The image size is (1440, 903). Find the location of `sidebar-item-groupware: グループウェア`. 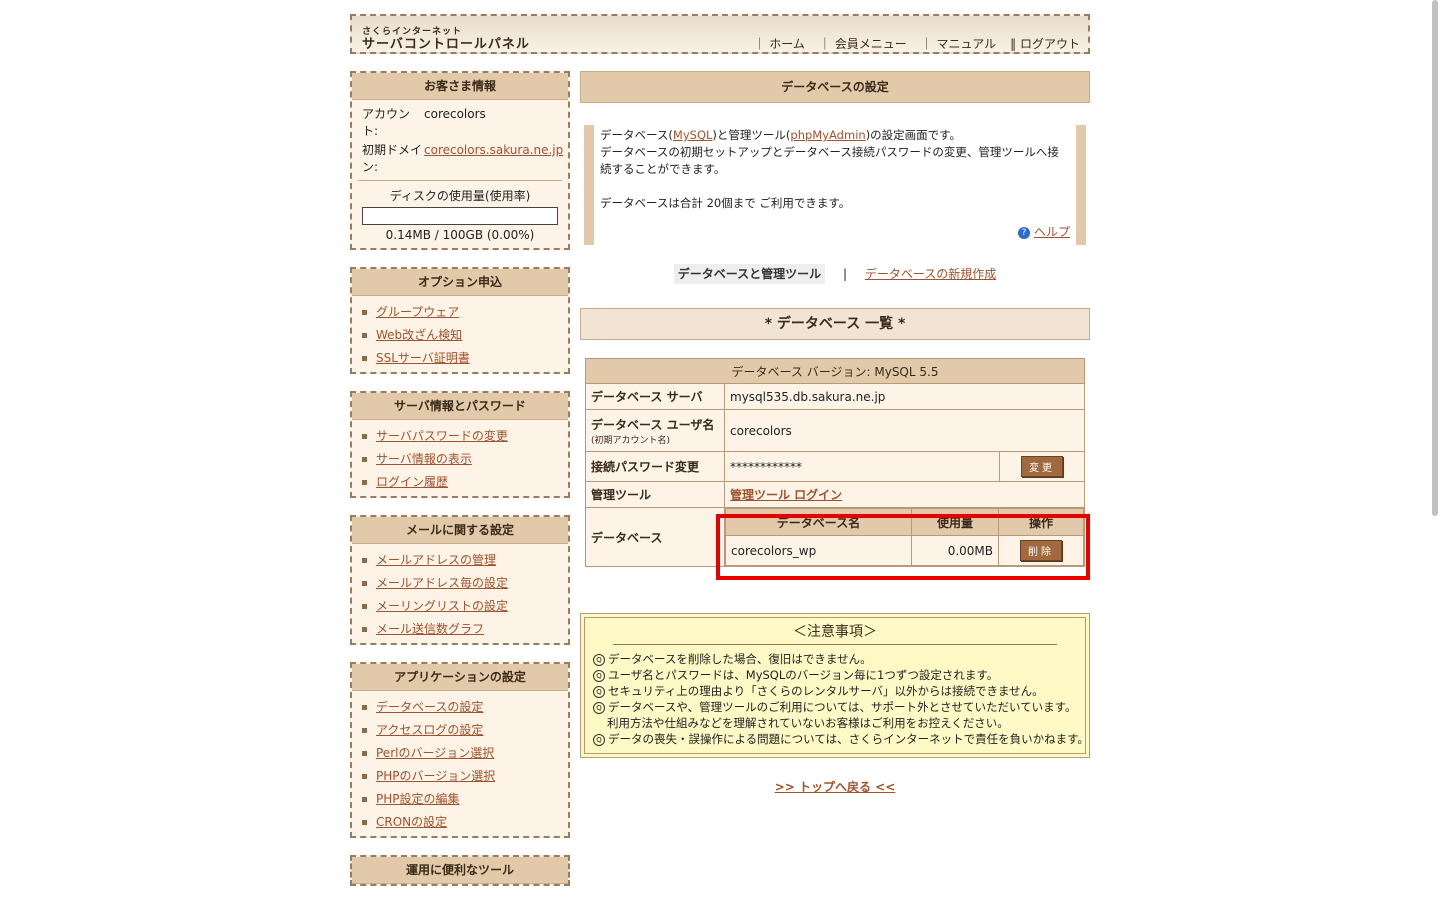

sidebar-item-groupware: グループウェア is located at coordinates (460, 312).